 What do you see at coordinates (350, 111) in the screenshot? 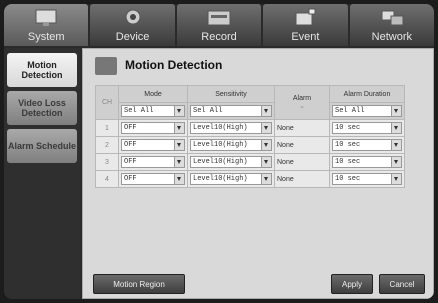
I see `duration-select-all-value: Sel All` at bounding box center [350, 111].